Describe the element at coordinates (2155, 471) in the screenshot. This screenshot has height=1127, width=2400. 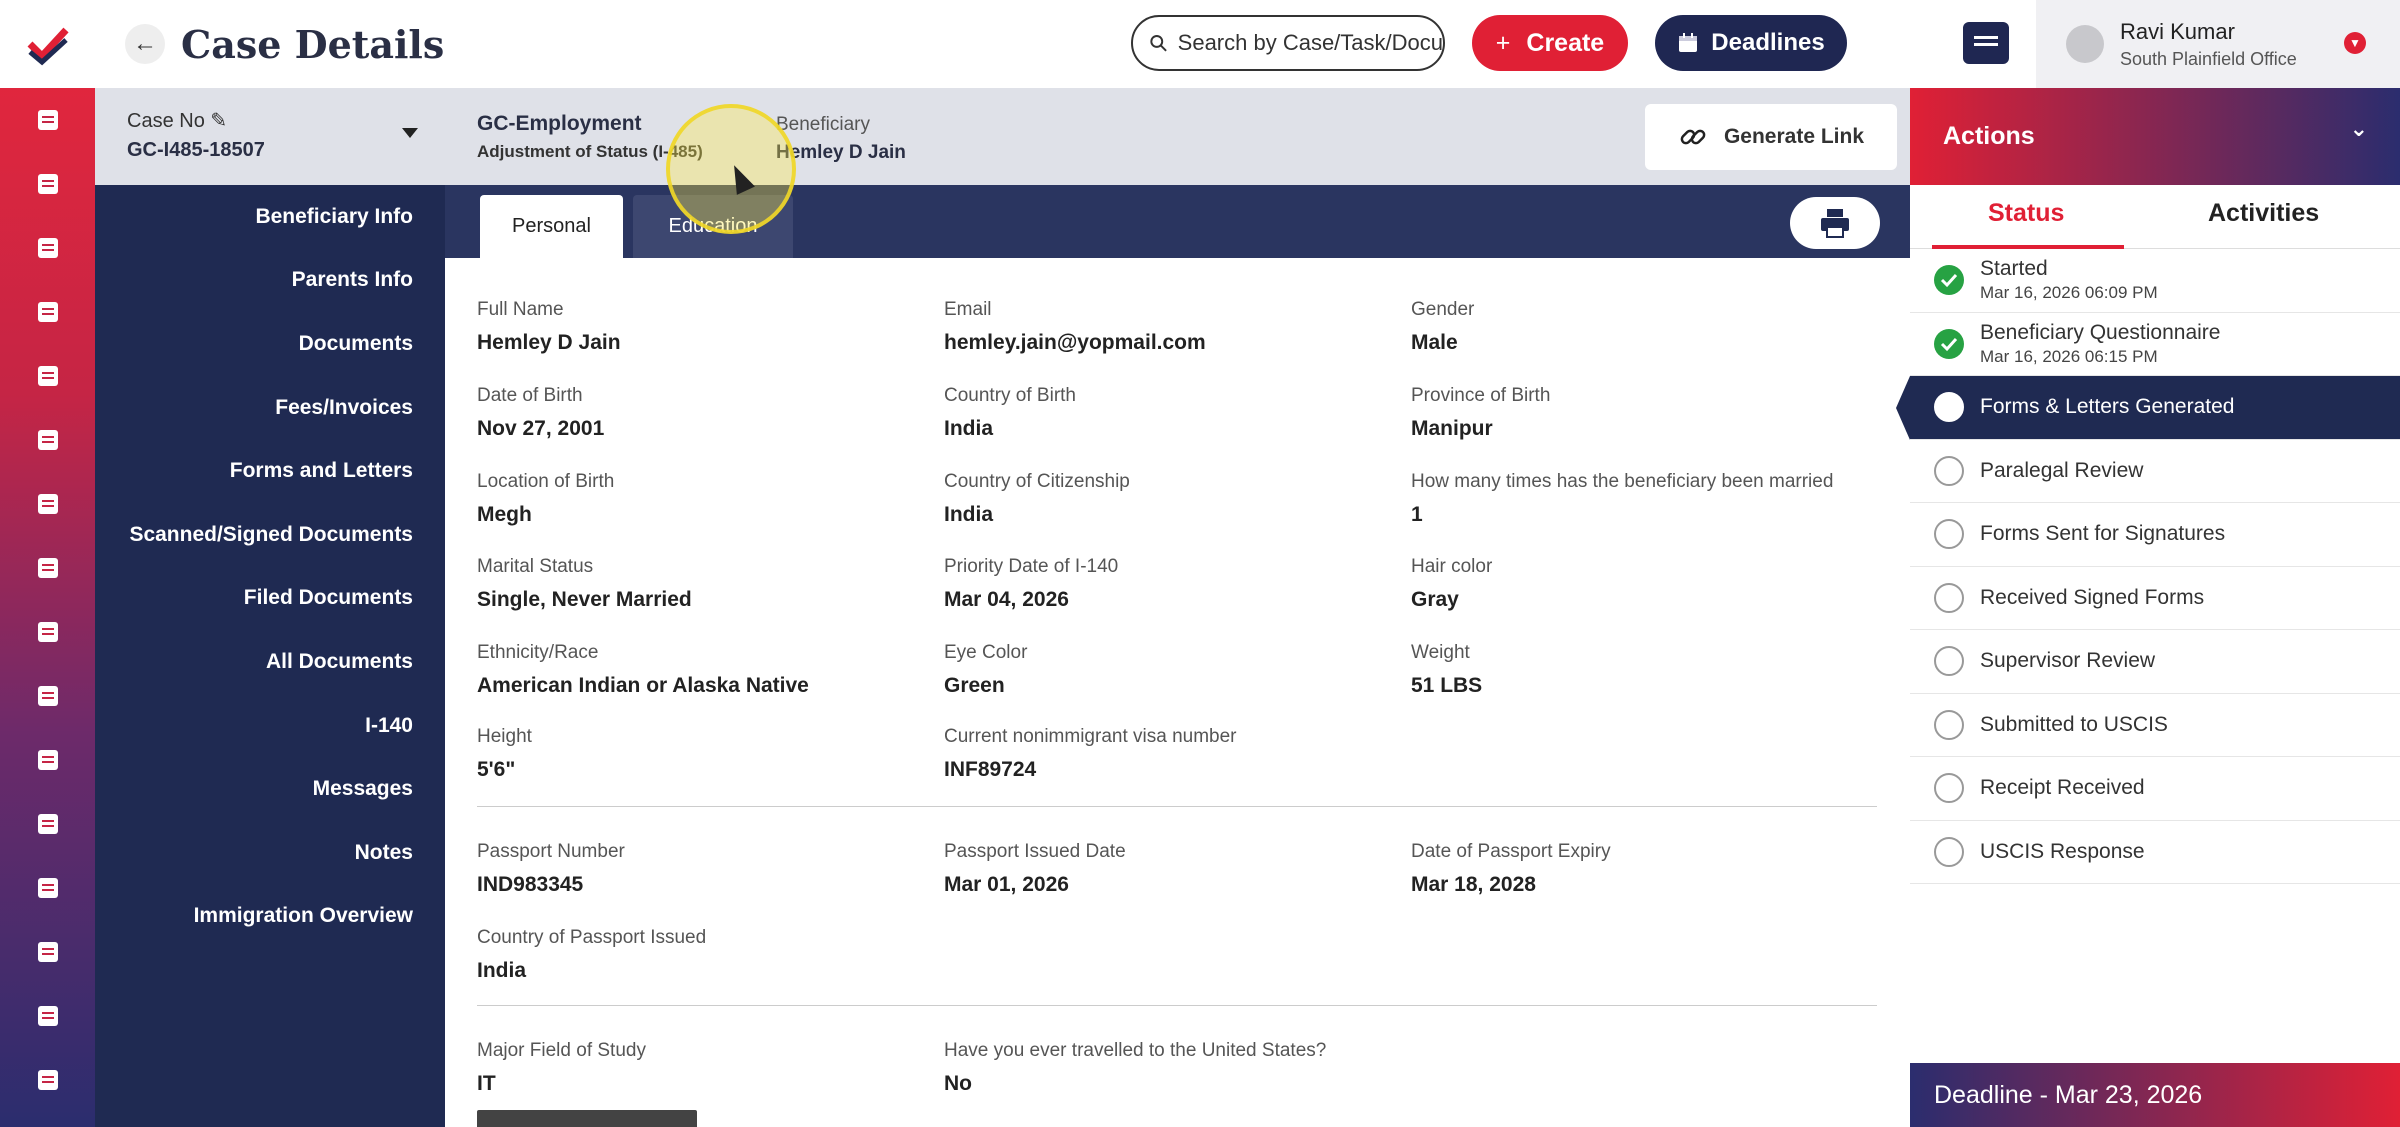
I see `status-step-paralegal-review: Paralegal Review` at that location.